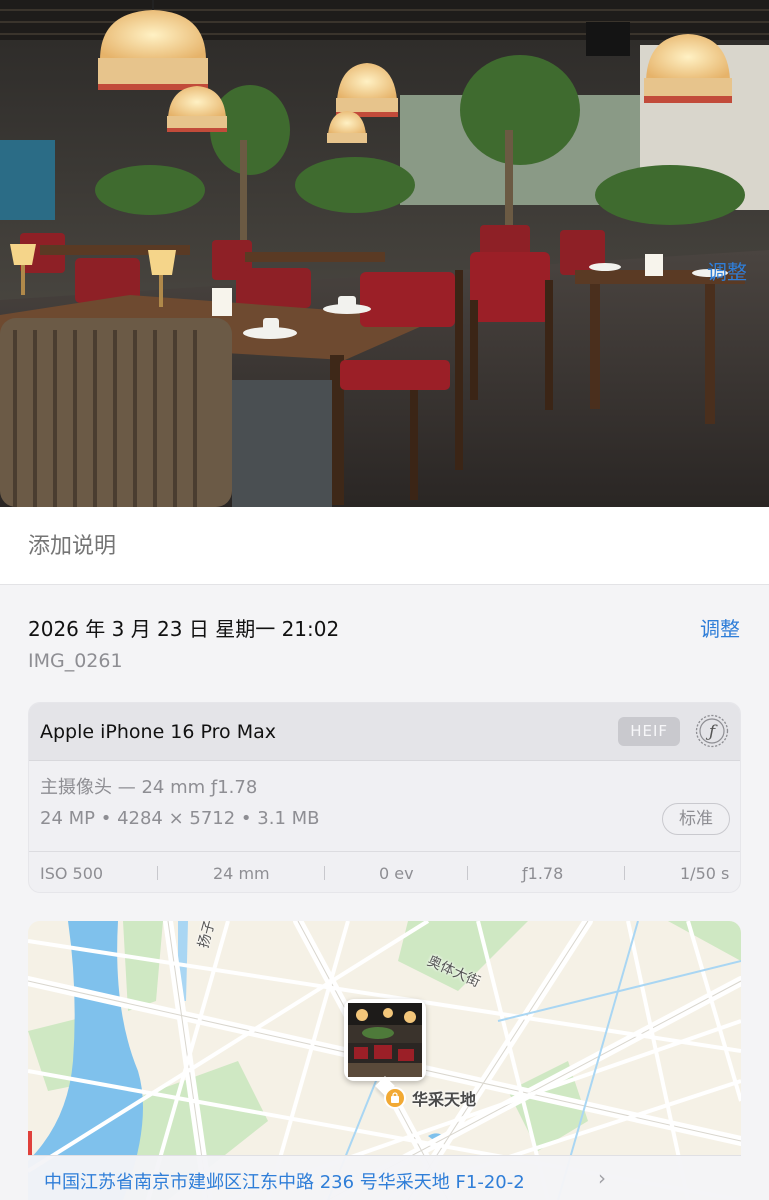  I want to click on photo-location-pin, so click(385, 1040).